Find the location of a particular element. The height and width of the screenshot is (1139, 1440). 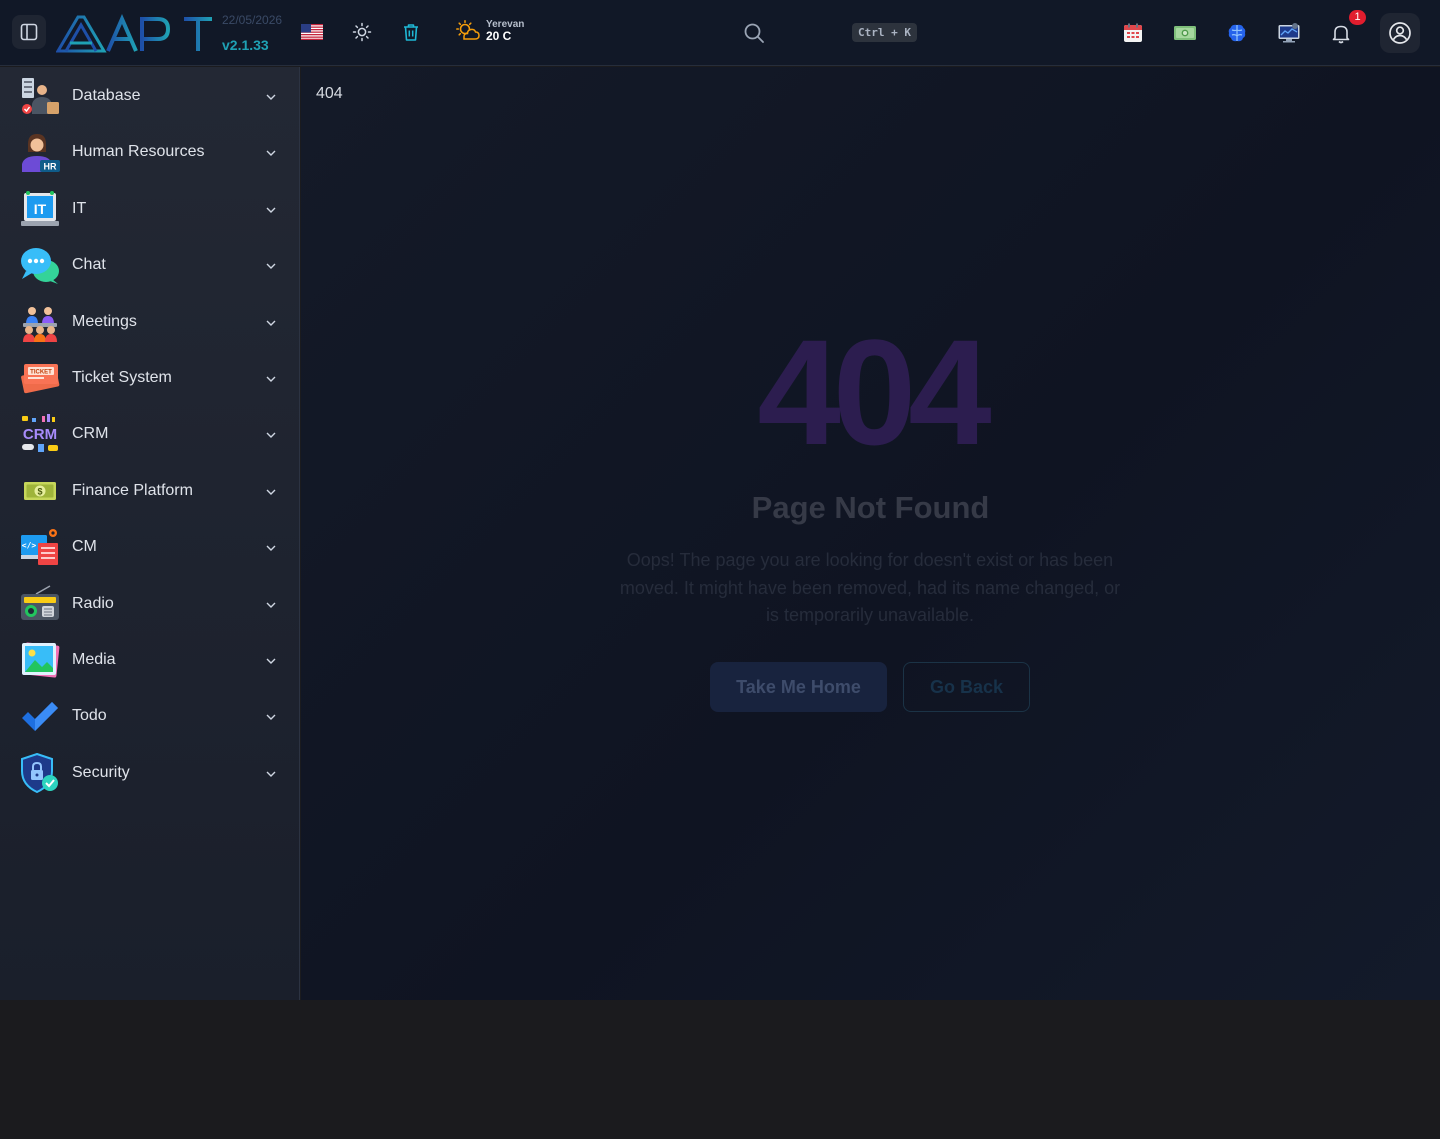

monitor-icon is located at coordinates (1289, 33).